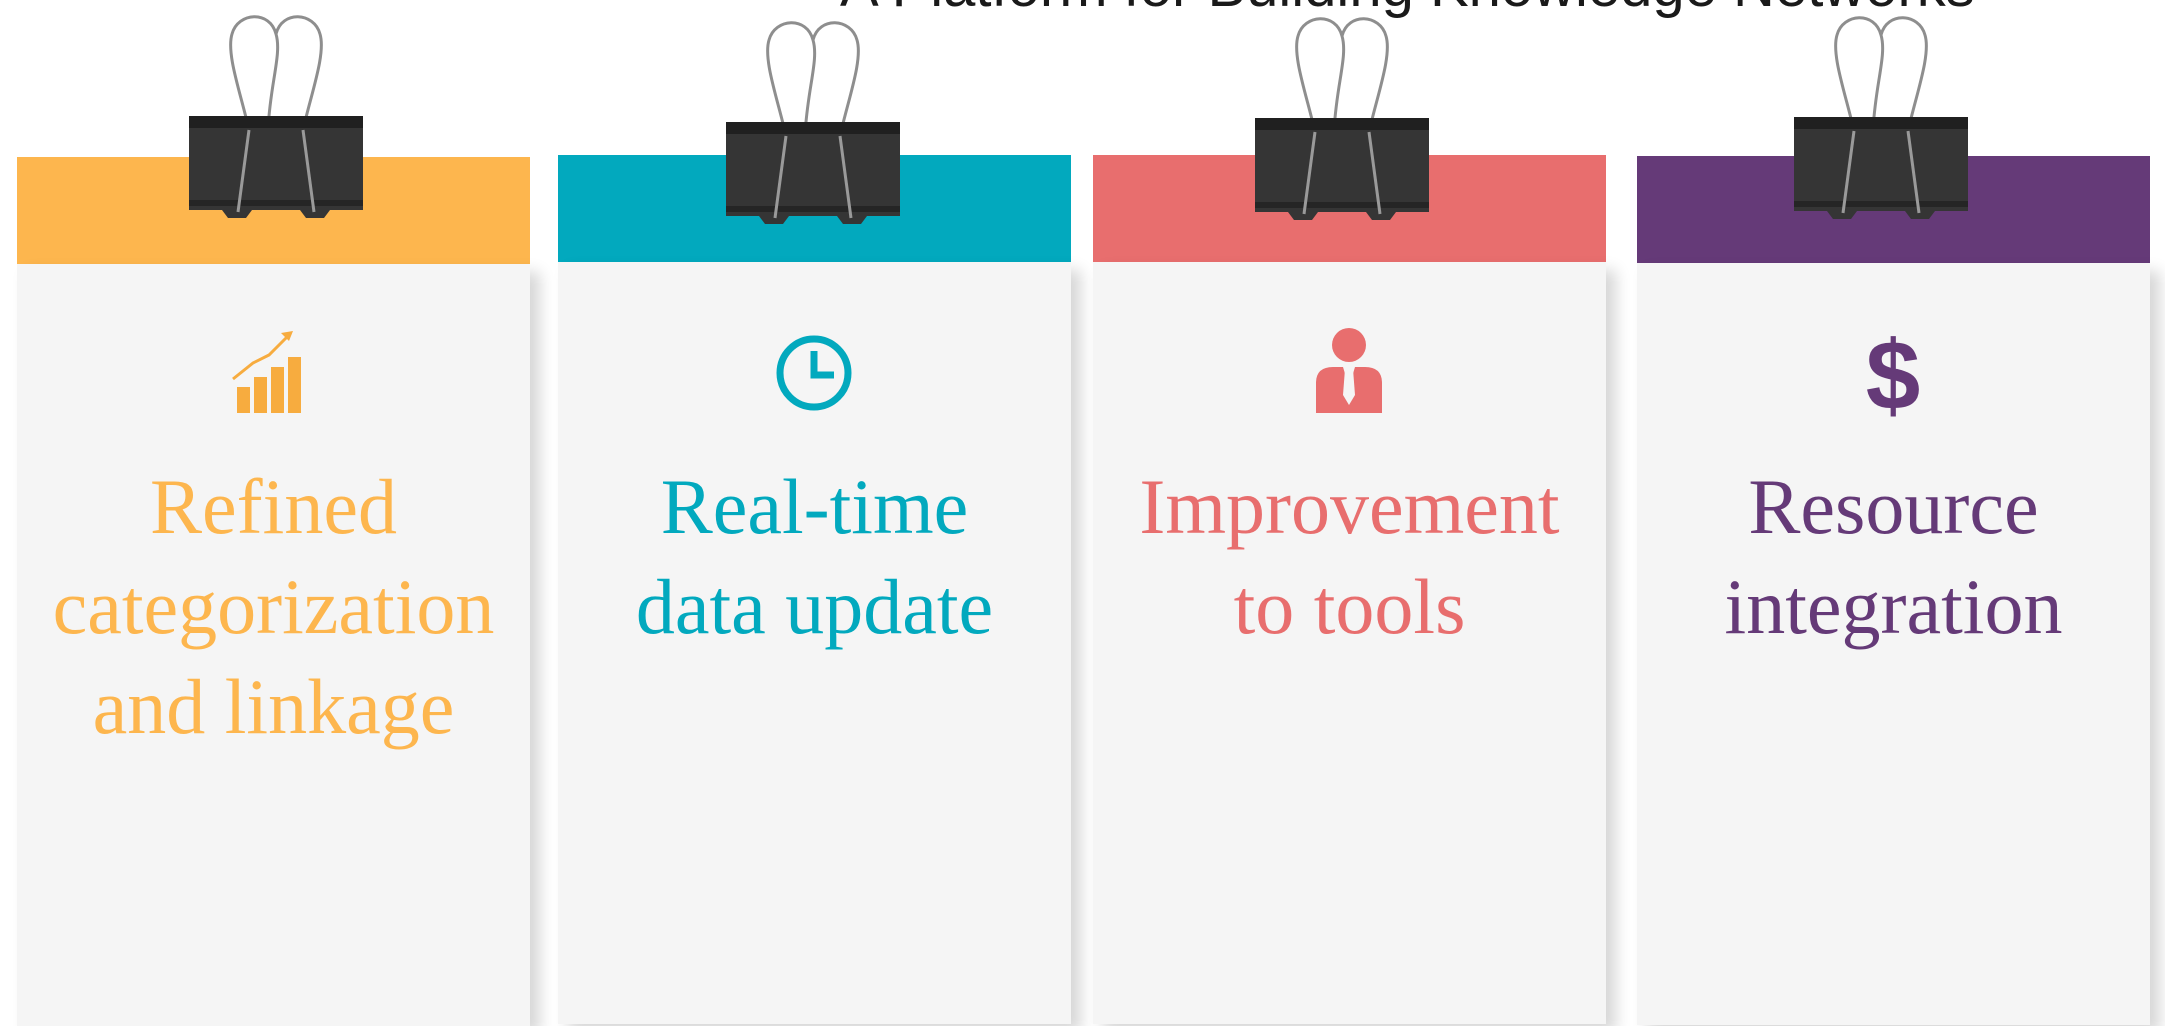  What do you see at coordinates (1349, 371) in the screenshot?
I see `businessman-icon` at bounding box center [1349, 371].